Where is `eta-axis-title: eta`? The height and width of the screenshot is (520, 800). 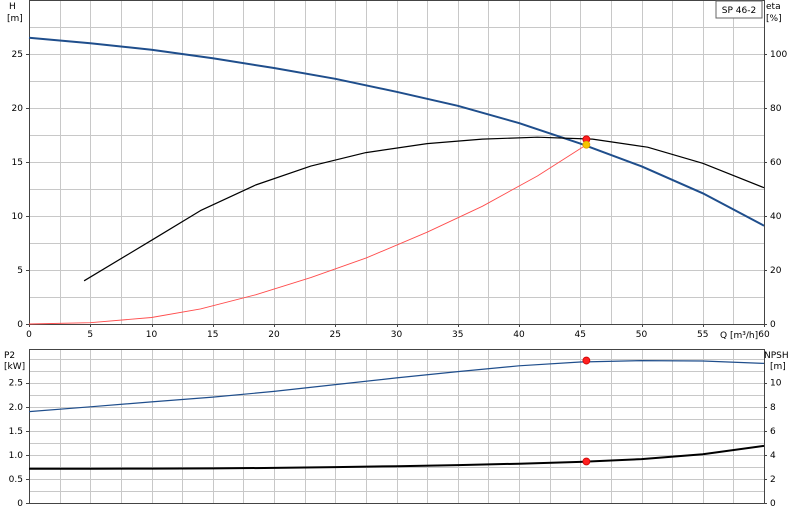 eta-axis-title: eta is located at coordinates (773, 7).